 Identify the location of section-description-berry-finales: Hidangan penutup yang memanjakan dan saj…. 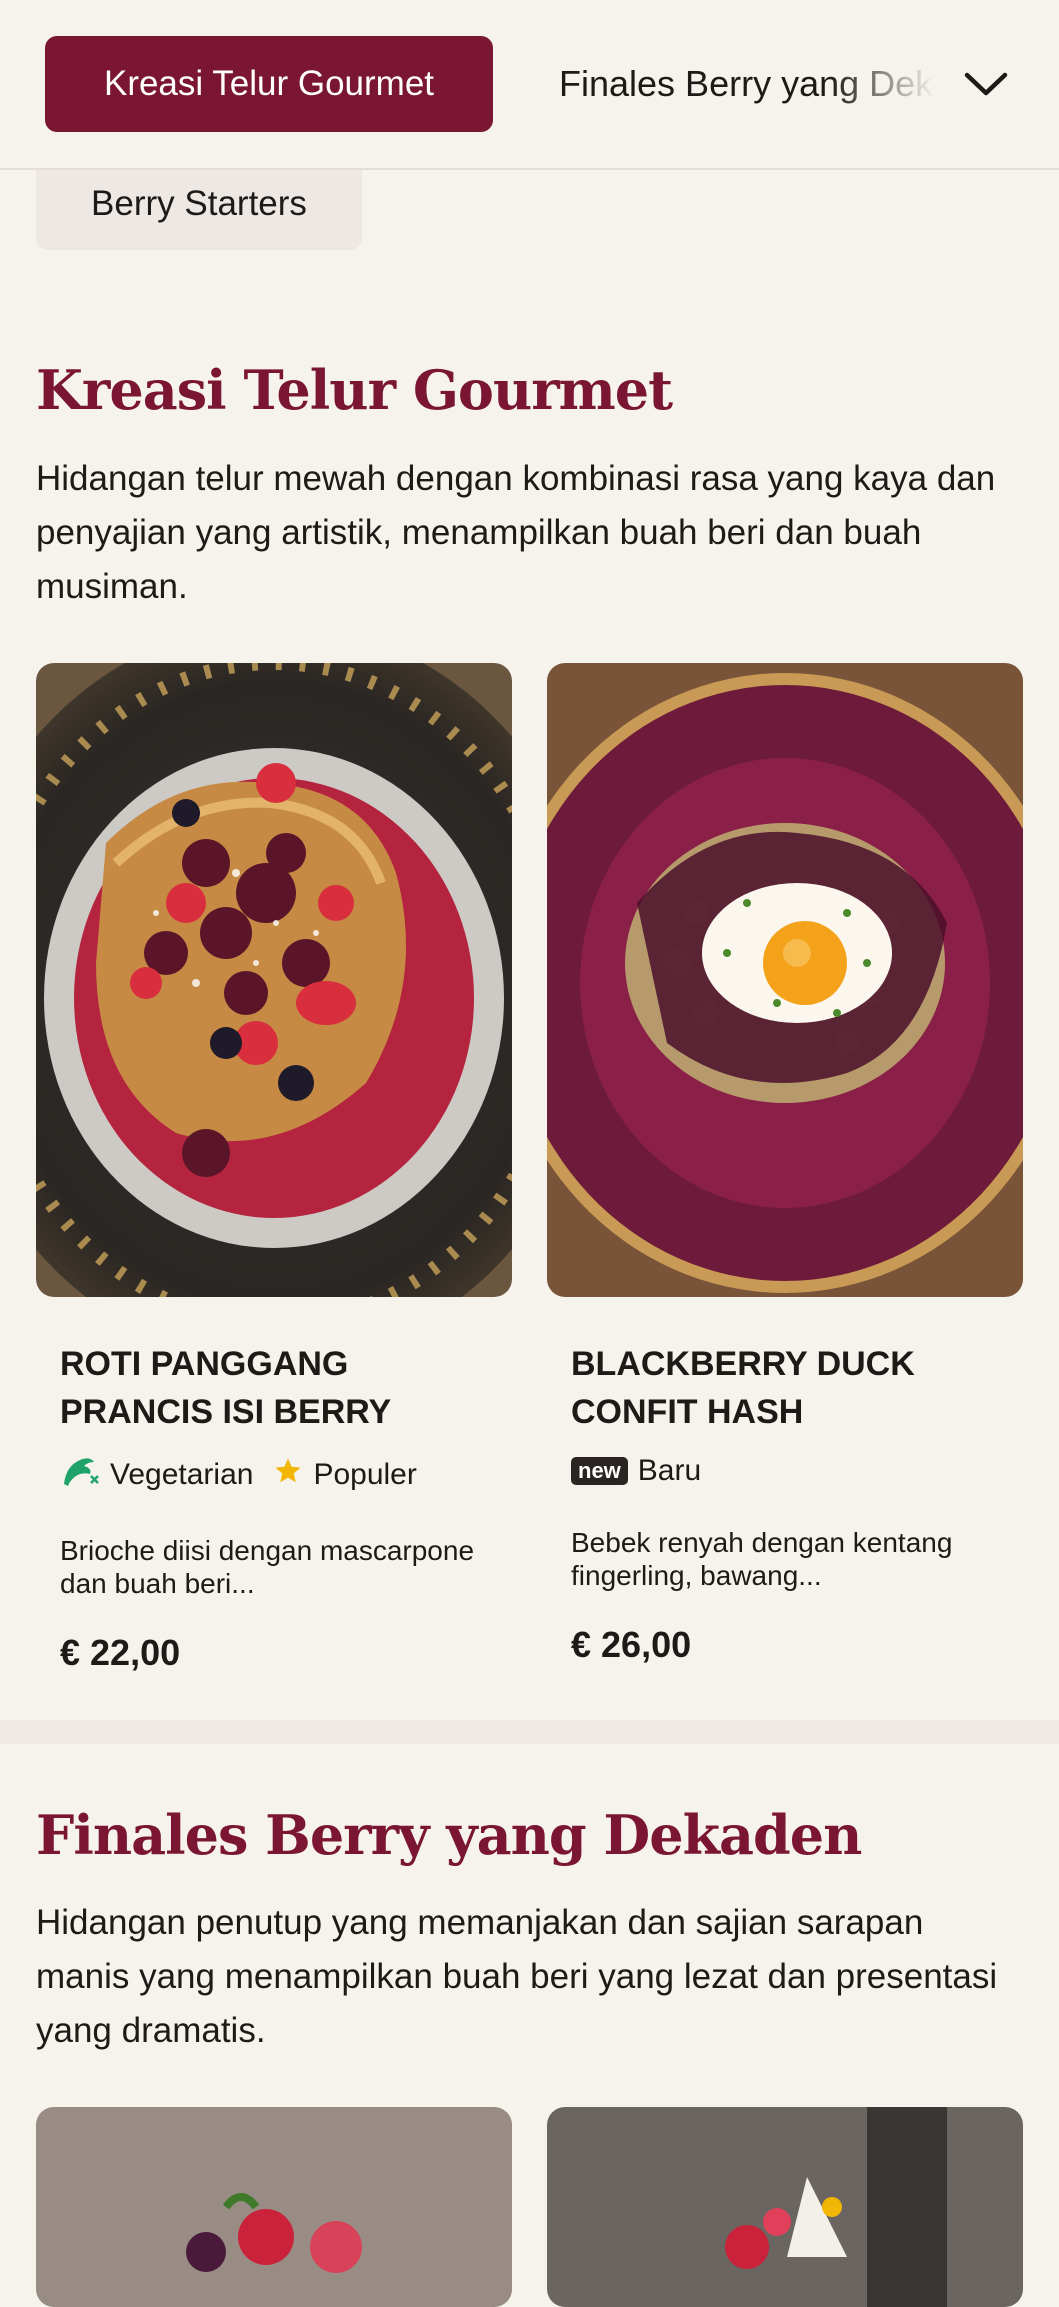
(517, 1976).